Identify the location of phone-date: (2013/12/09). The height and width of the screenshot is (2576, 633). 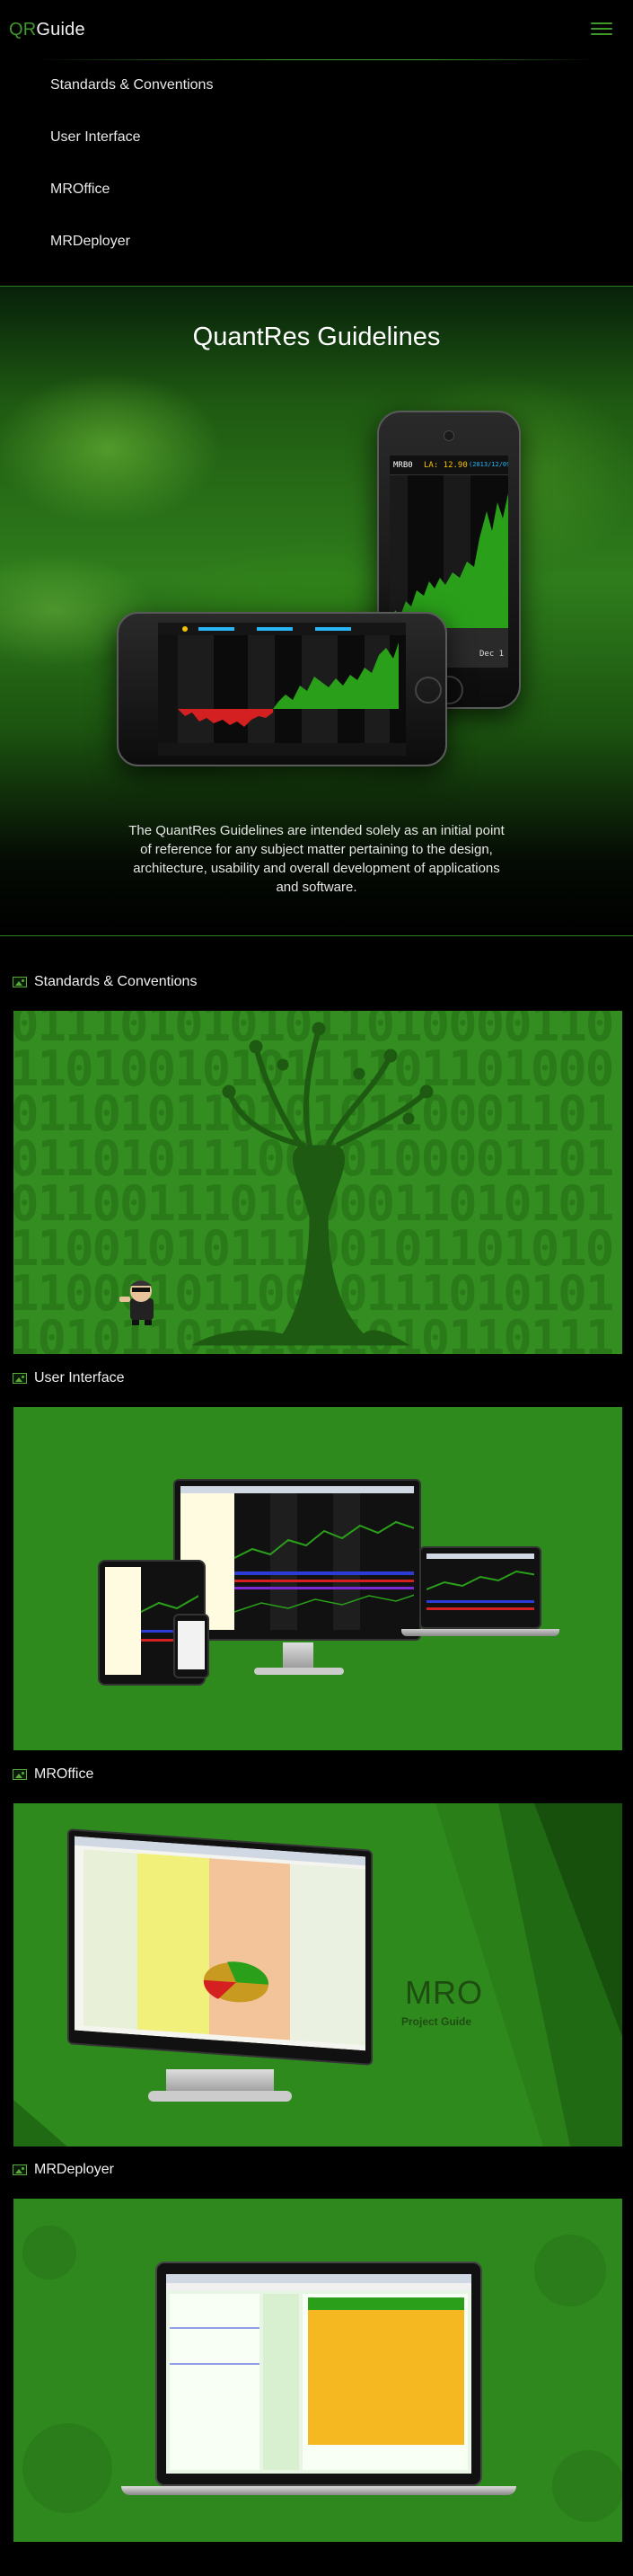
(488, 464).